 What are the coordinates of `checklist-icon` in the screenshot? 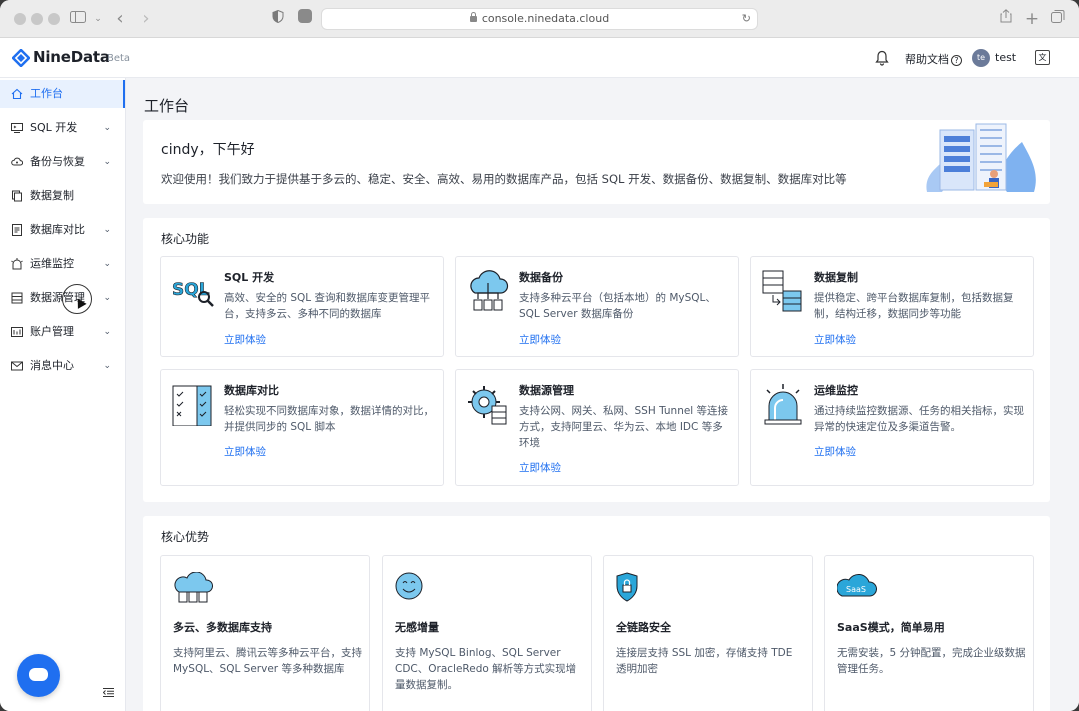 It's located at (192, 405).